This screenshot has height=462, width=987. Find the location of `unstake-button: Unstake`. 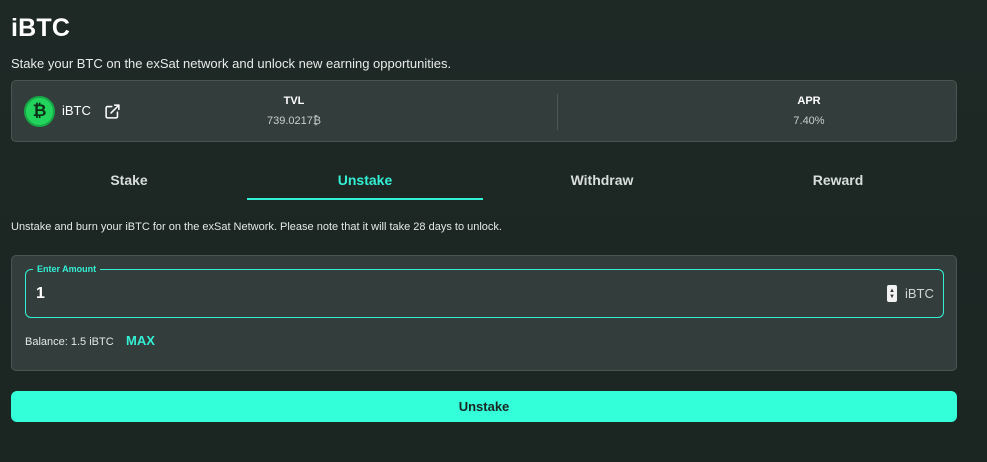

unstake-button: Unstake is located at coordinates (484, 406).